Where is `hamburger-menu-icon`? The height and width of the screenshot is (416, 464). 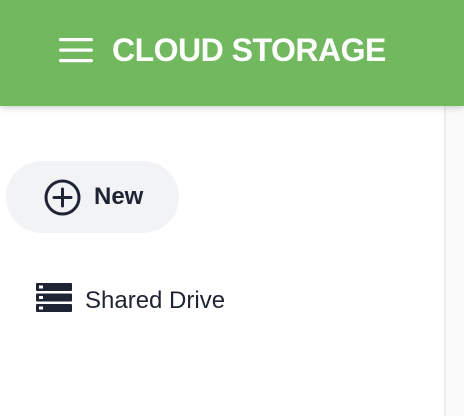
hamburger-menu-icon is located at coordinates (76, 50).